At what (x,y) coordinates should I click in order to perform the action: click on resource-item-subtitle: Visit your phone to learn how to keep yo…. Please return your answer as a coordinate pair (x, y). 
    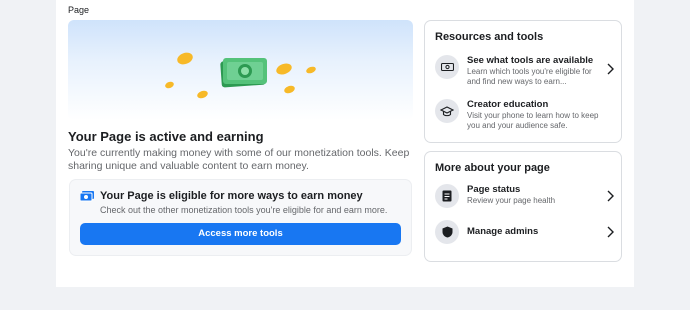
    Looking at the image, I should click on (533, 120).